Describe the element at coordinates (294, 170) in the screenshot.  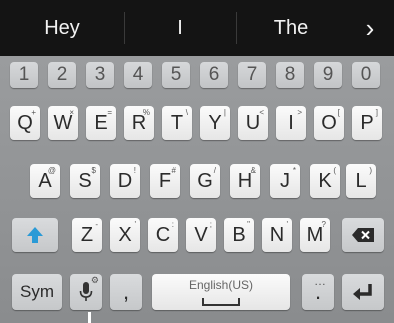
I see `key-hint: *` at that location.